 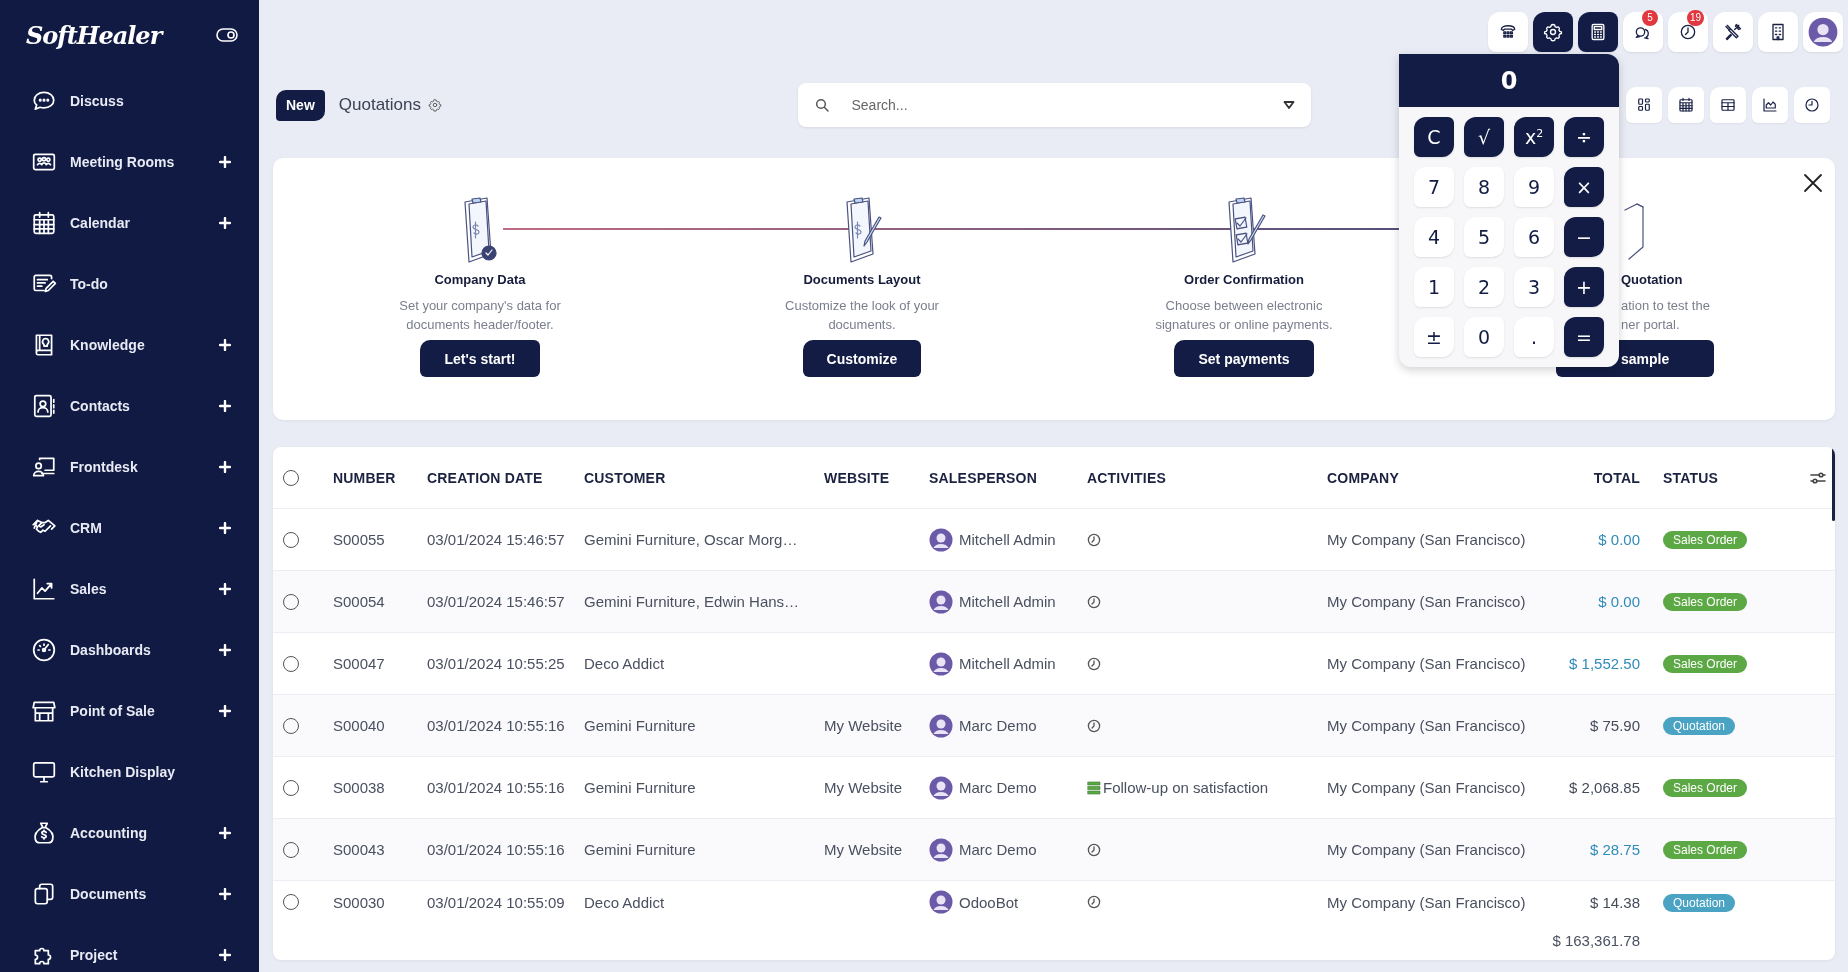 I want to click on user-avatar-button, so click(x=1823, y=32).